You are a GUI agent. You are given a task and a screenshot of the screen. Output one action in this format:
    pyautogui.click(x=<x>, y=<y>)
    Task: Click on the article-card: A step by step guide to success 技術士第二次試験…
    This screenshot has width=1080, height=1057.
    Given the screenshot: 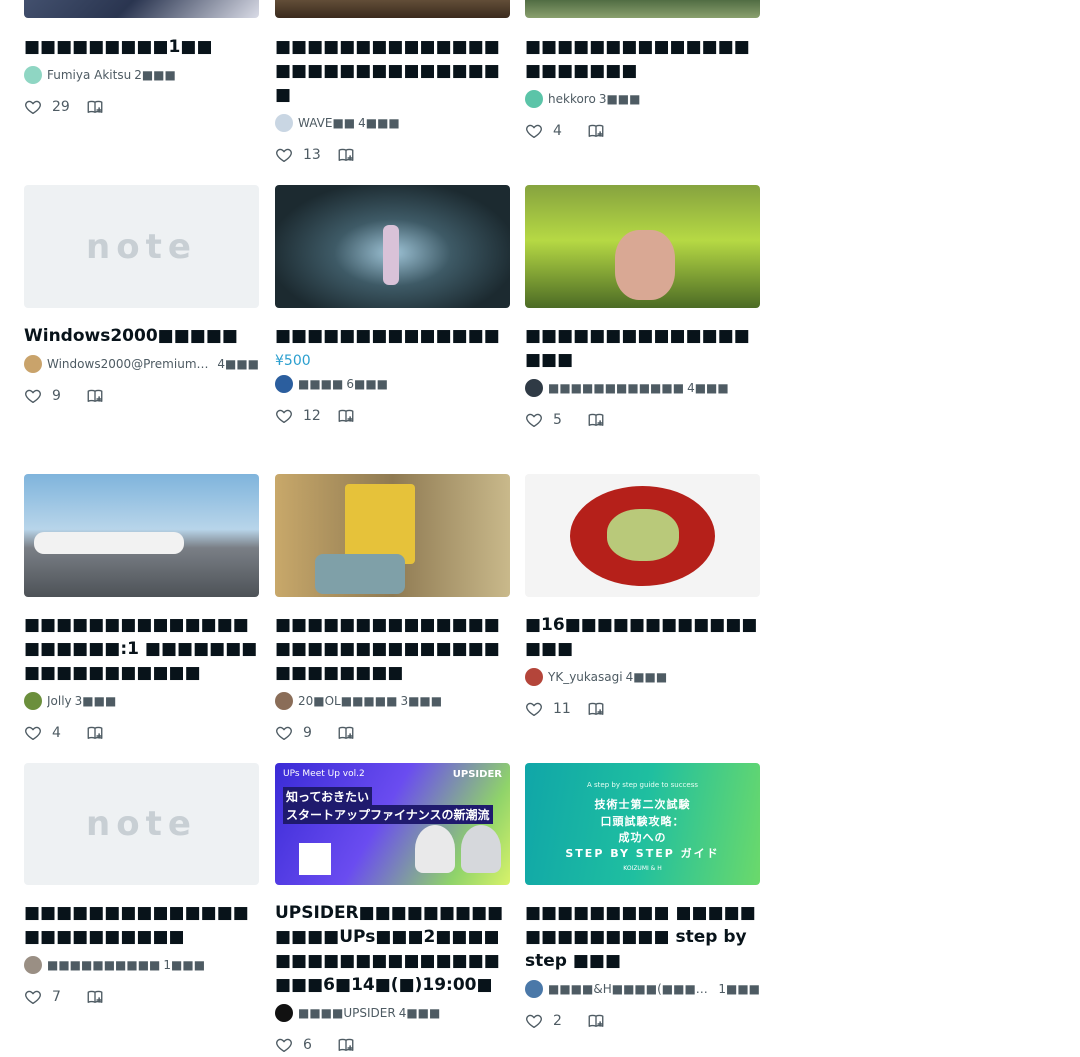 What is the action you would take?
    pyautogui.click(x=642, y=898)
    